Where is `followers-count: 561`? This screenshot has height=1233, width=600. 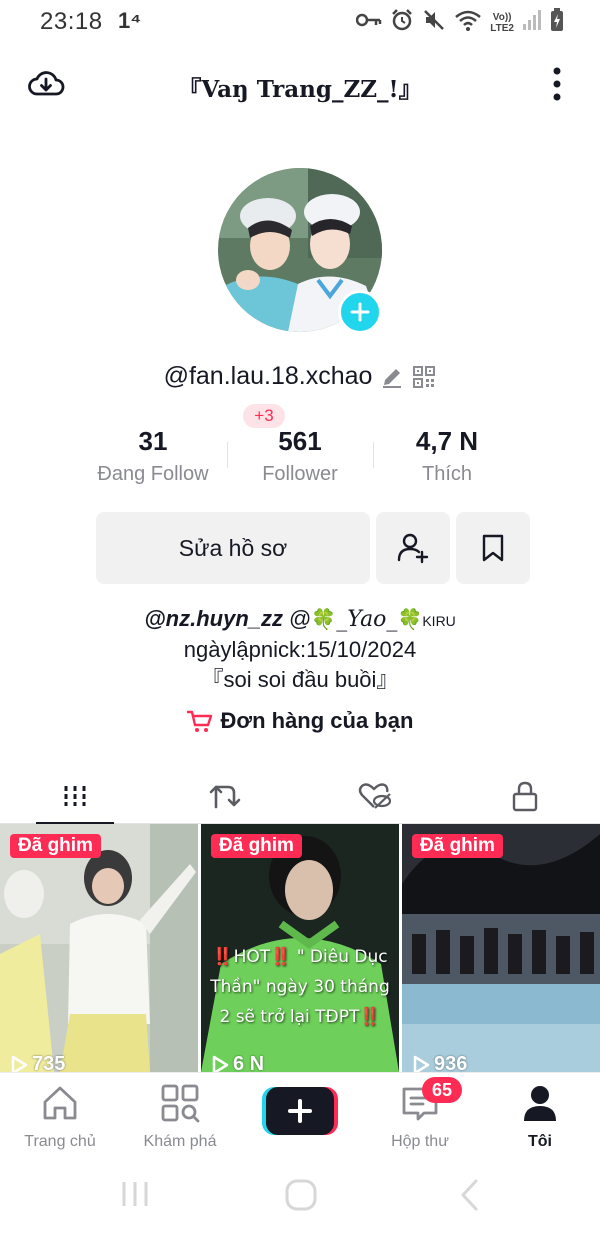 followers-count: 561 is located at coordinates (300, 441).